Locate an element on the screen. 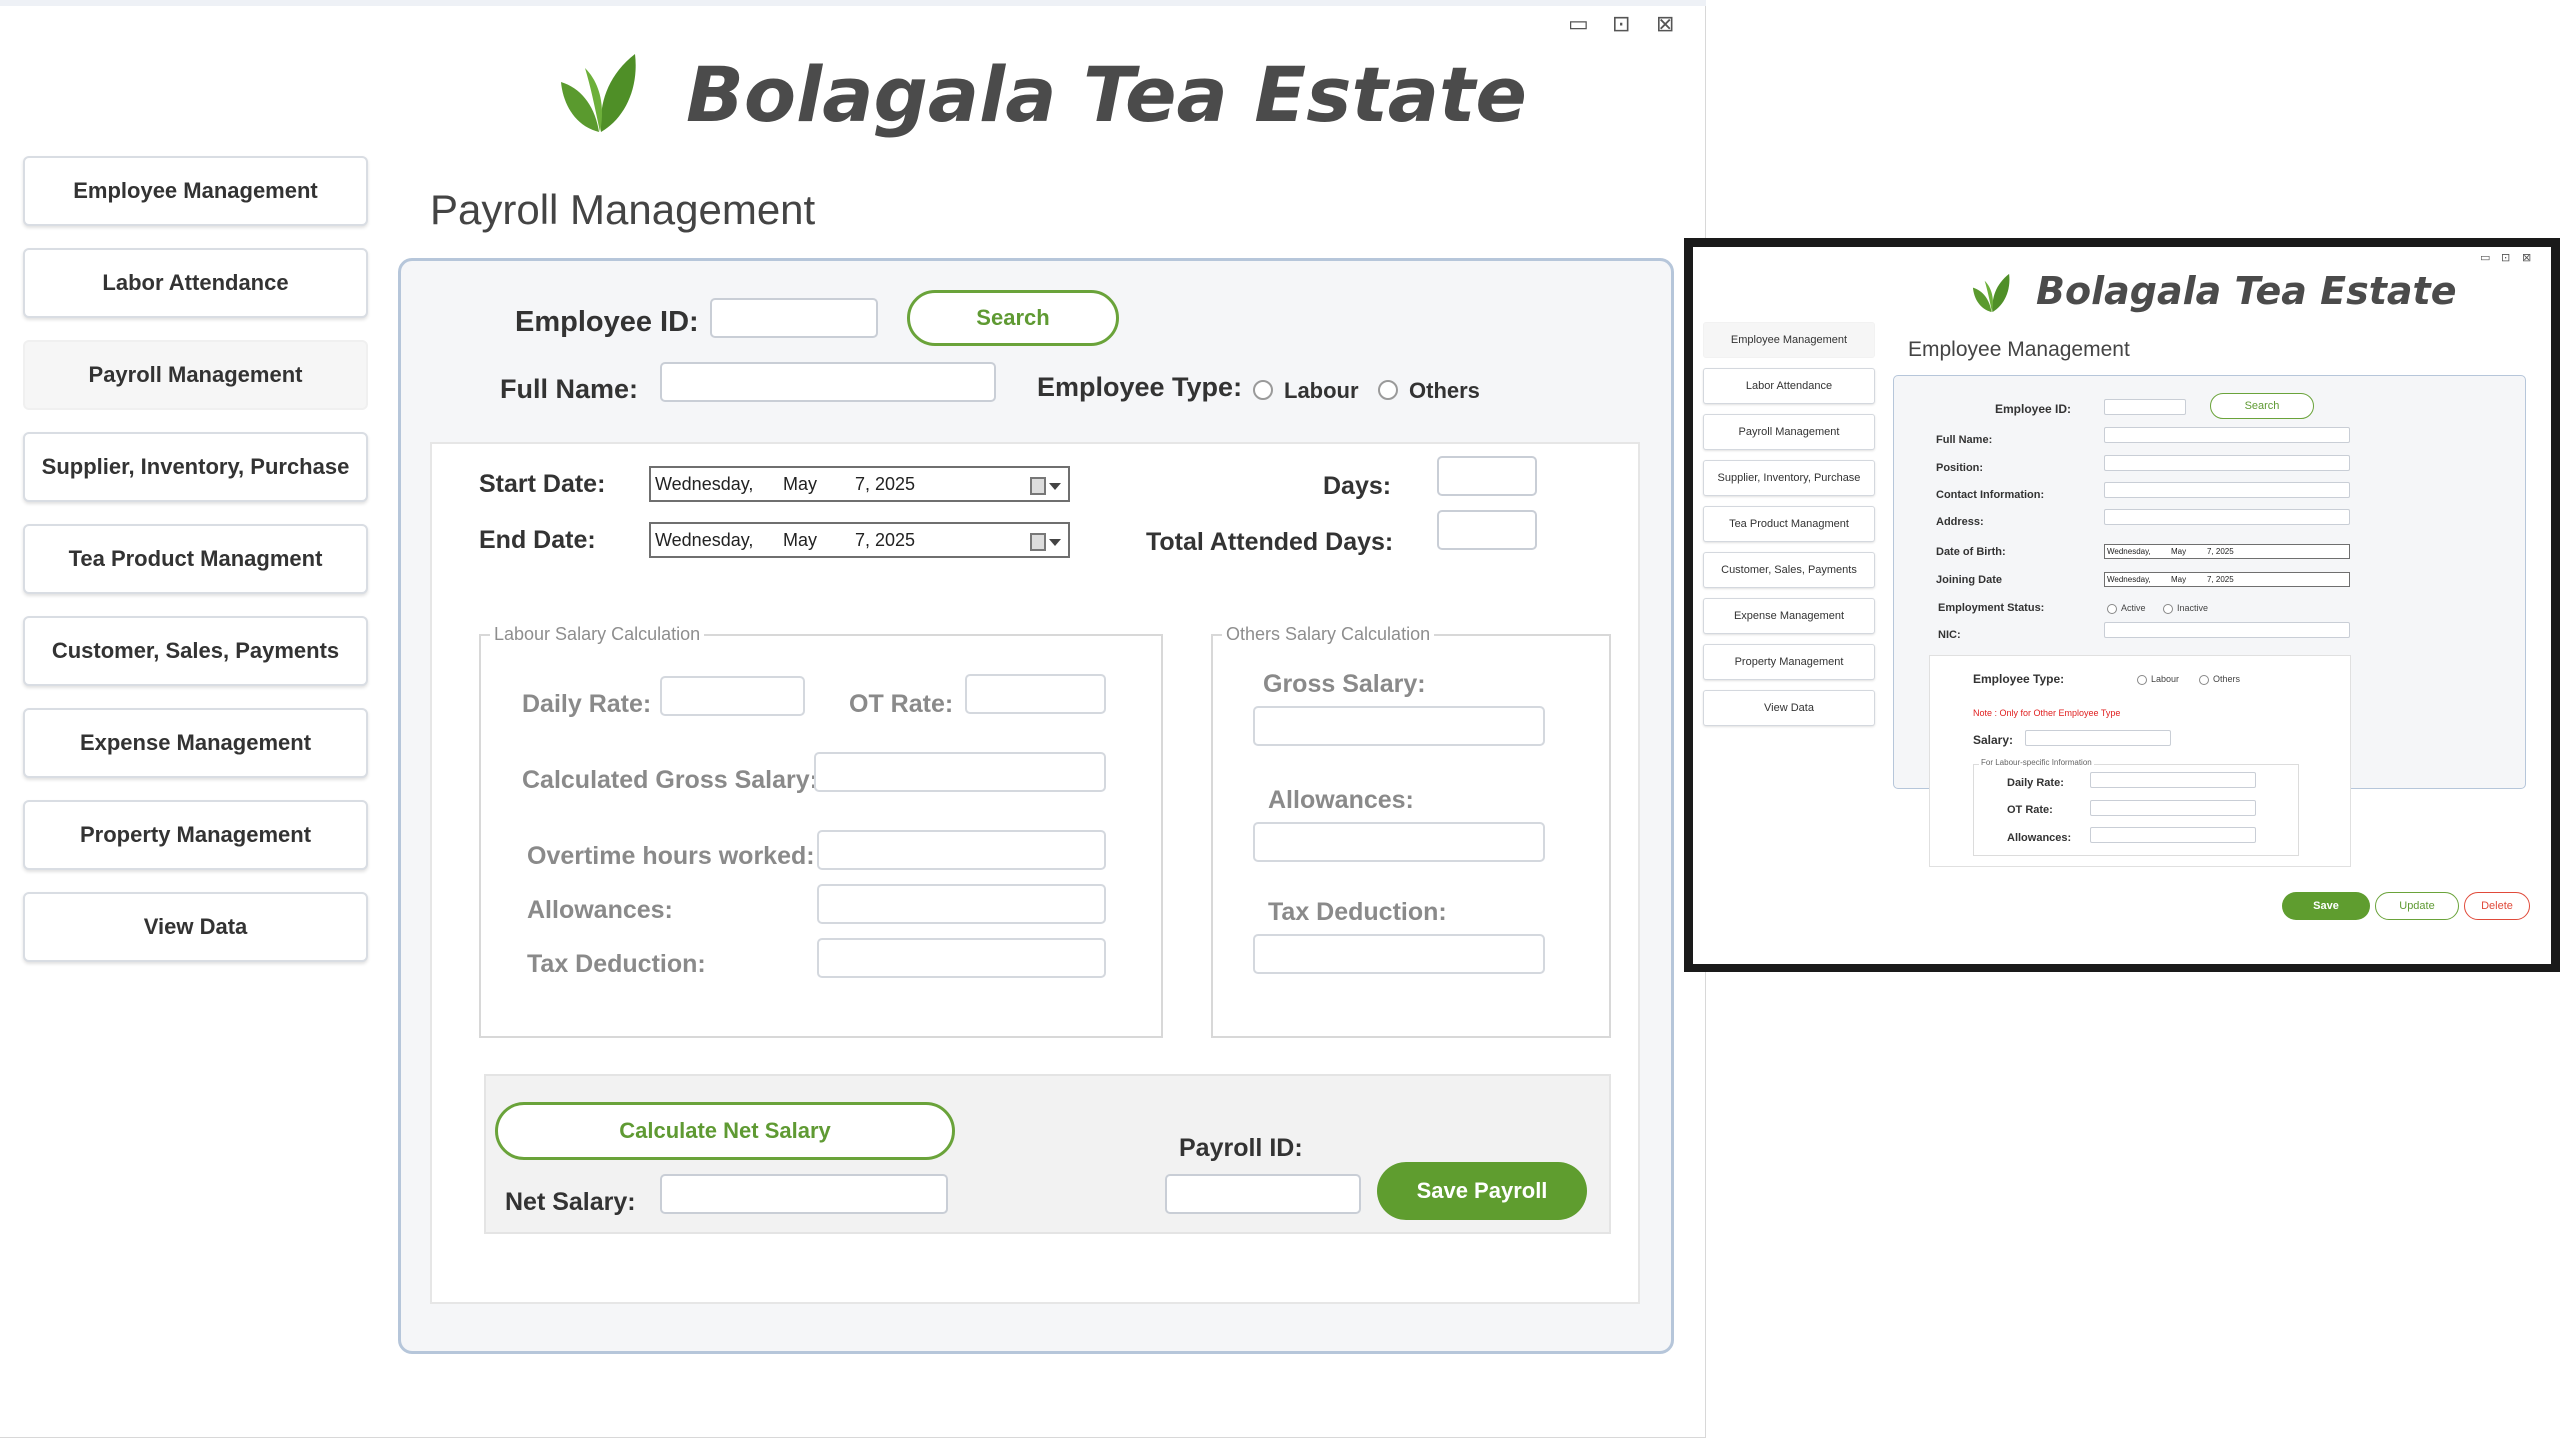 Image resolution: width=2560 pixels, height=1440 pixels. address-input is located at coordinates (2227, 517).